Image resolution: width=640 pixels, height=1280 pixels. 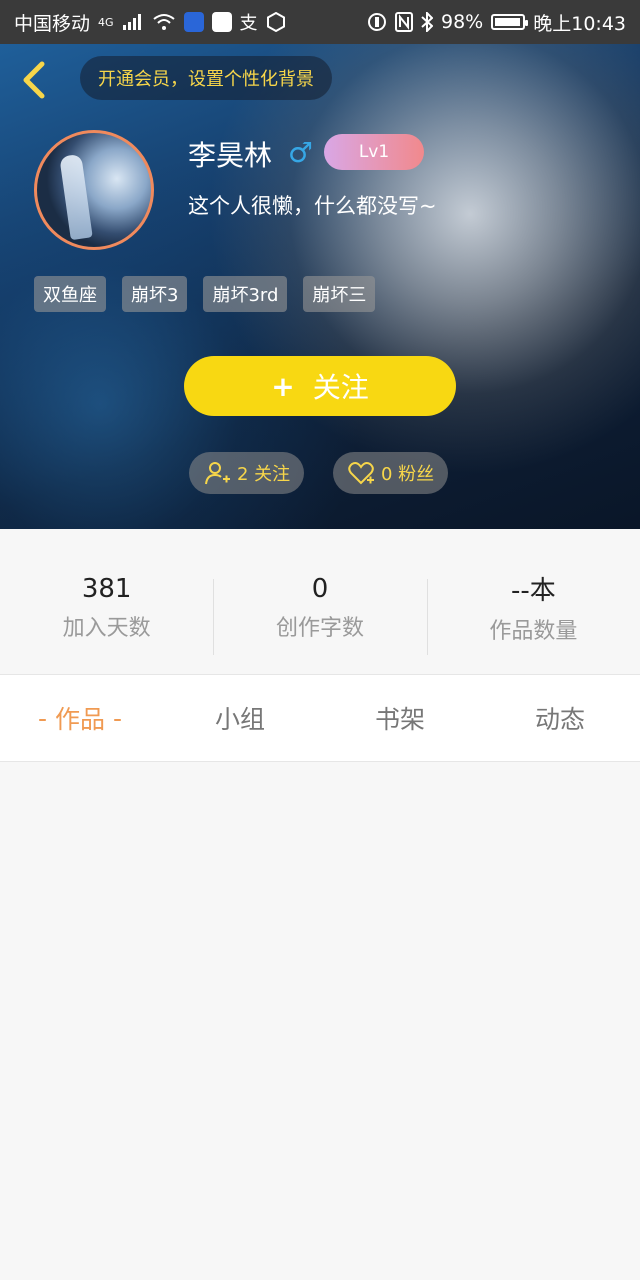 I want to click on stat-label: 作品数量, so click(x=533, y=631).